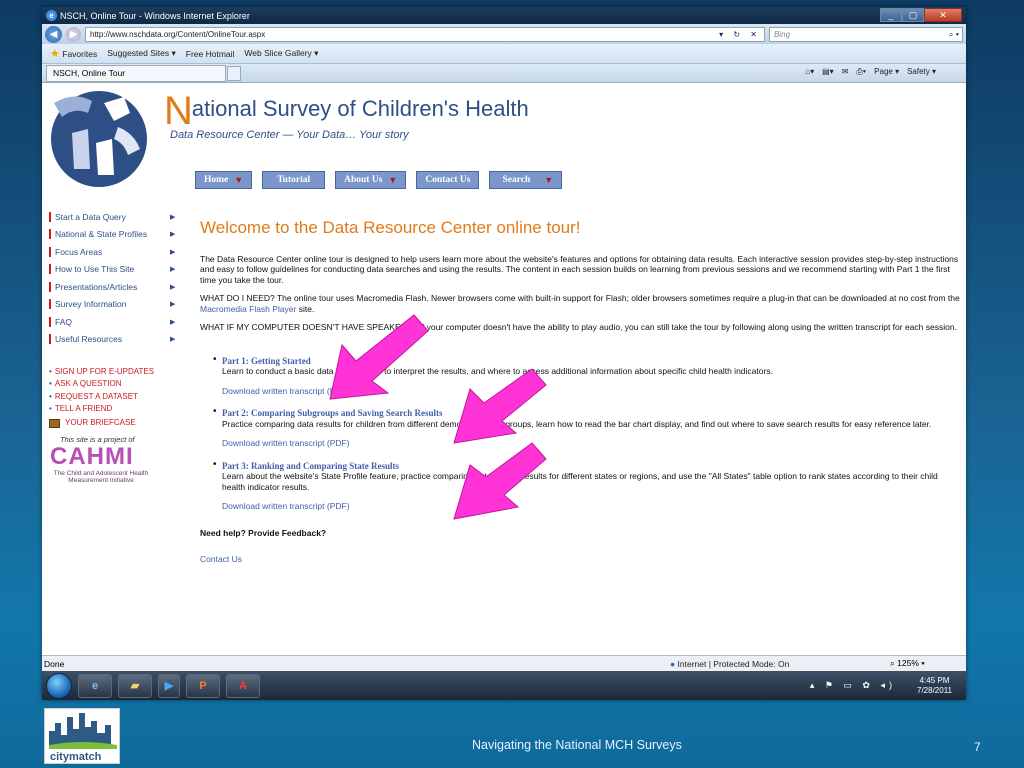  What do you see at coordinates (114, 340) in the screenshot?
I see `sidebar-item-resources: Useful Resources ▶` at bounding box center [114, 340].